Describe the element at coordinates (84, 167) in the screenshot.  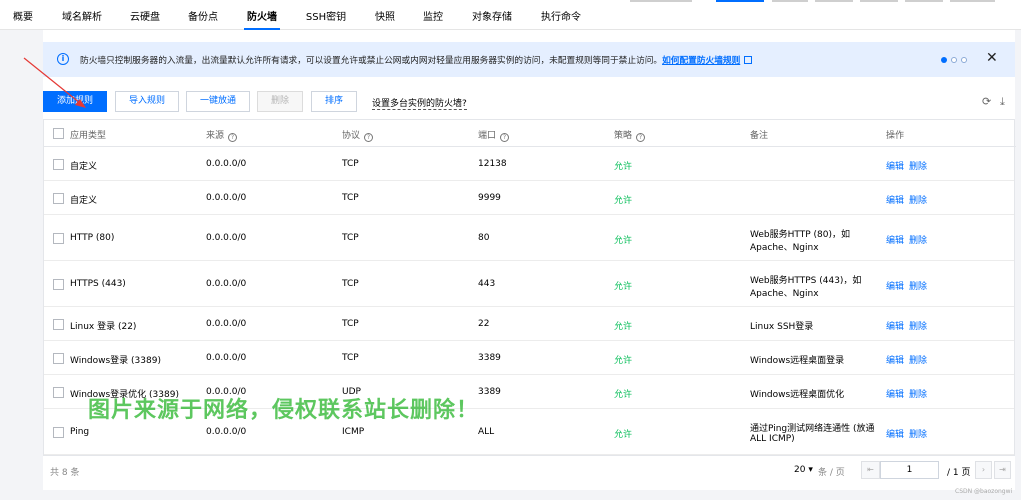
I see `cell-app-type: 自定义` at that location.